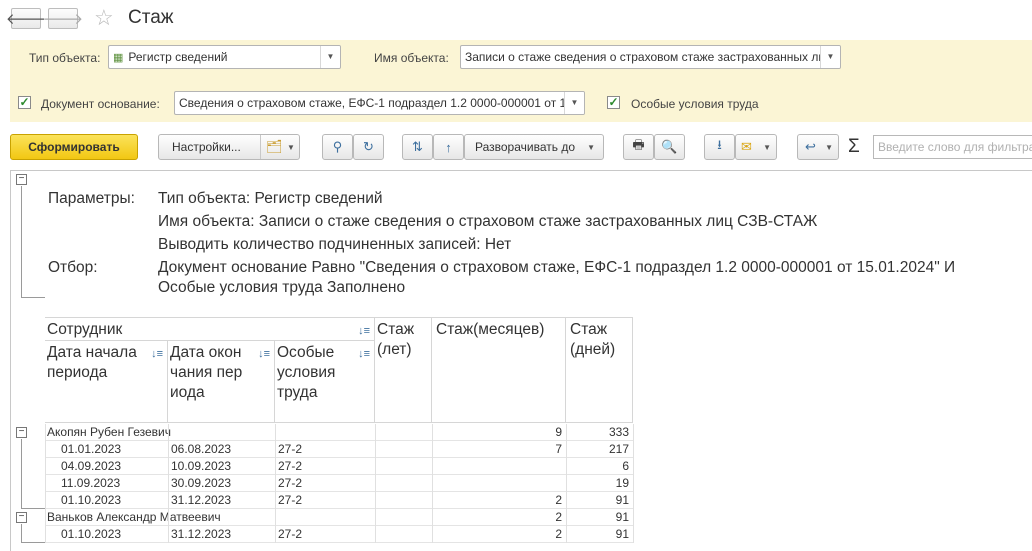  What do you see at coordinates (810, 146) in the screenshot?
I see `return-arrow-icon: ↩` at bounding box center [810, 146].